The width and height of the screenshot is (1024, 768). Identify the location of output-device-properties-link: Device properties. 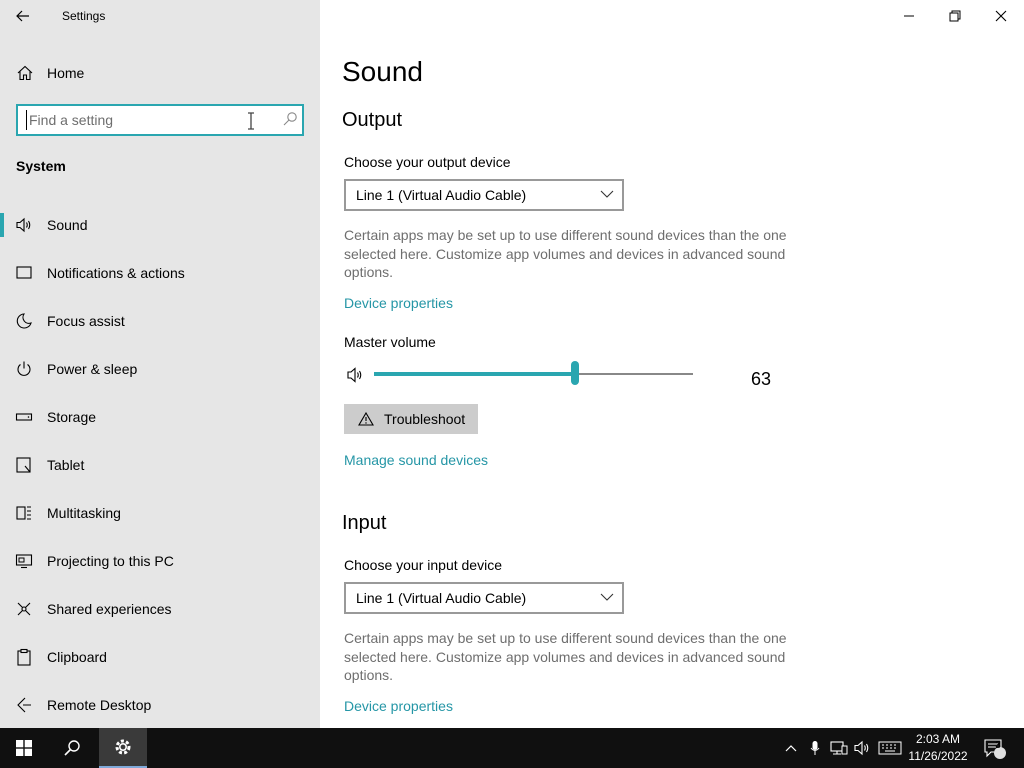
(398, 303).